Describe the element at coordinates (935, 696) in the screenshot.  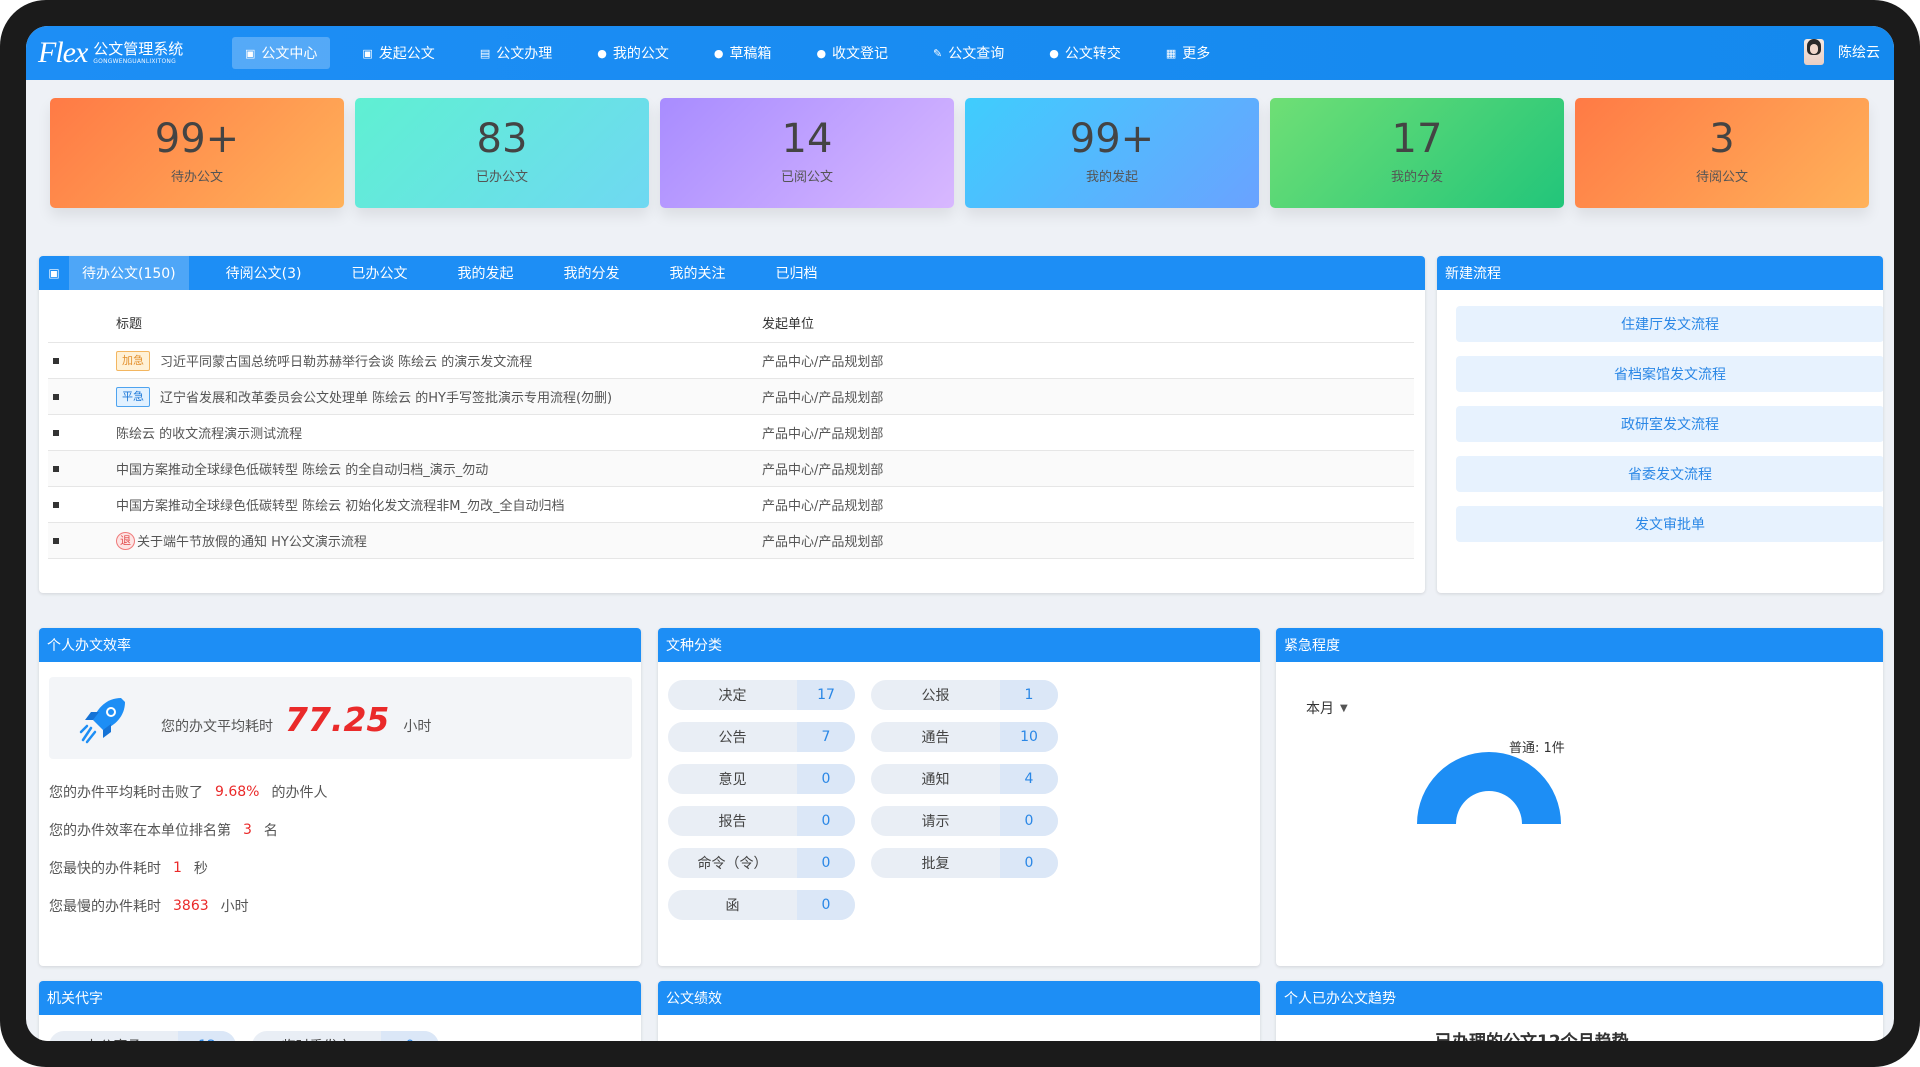
I see `category-name: 公报` at that location.